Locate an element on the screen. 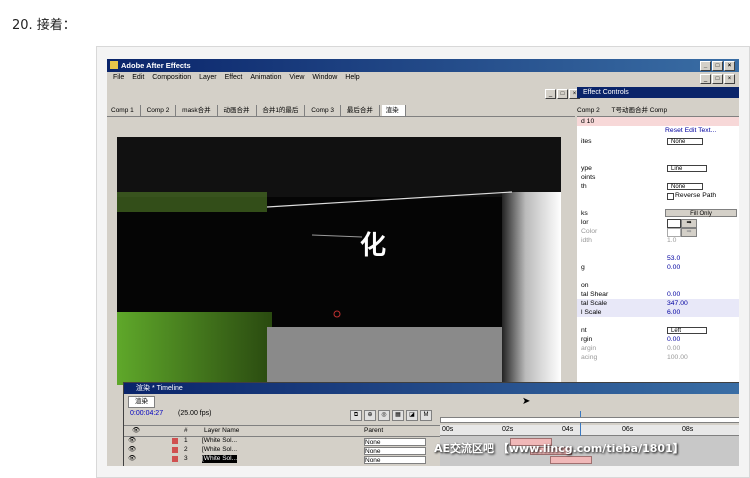 The width and height of the screenshot is (750, 478). motion-blur-icon: ◪ is located at coordinates (412, 415).